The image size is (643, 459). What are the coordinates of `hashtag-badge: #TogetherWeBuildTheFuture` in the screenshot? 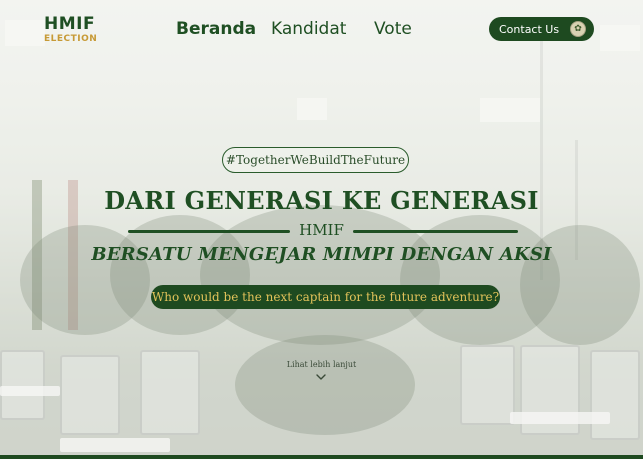 It's located at (315, 160).